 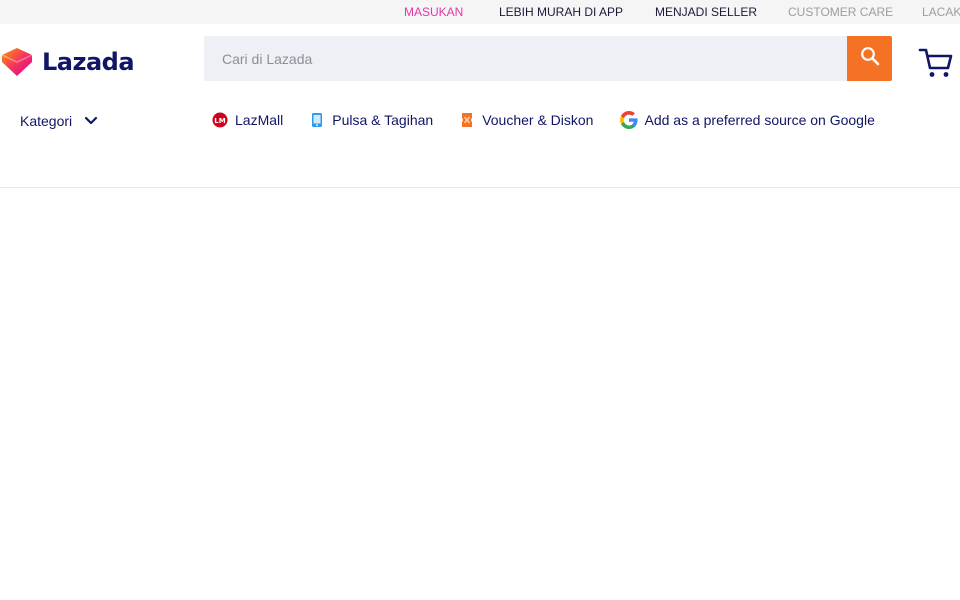 I want to click on nav-link-google-preferred-source: Add as a preferred source on Google, so click(x=747, y=120).